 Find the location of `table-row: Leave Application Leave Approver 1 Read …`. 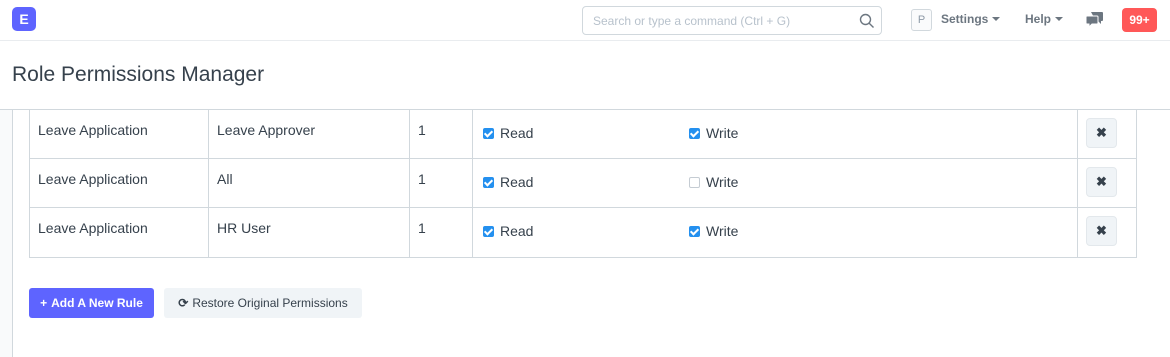

table-row: Leave Application Leave Approver 1 Read … is located at coordinates (583, 134).